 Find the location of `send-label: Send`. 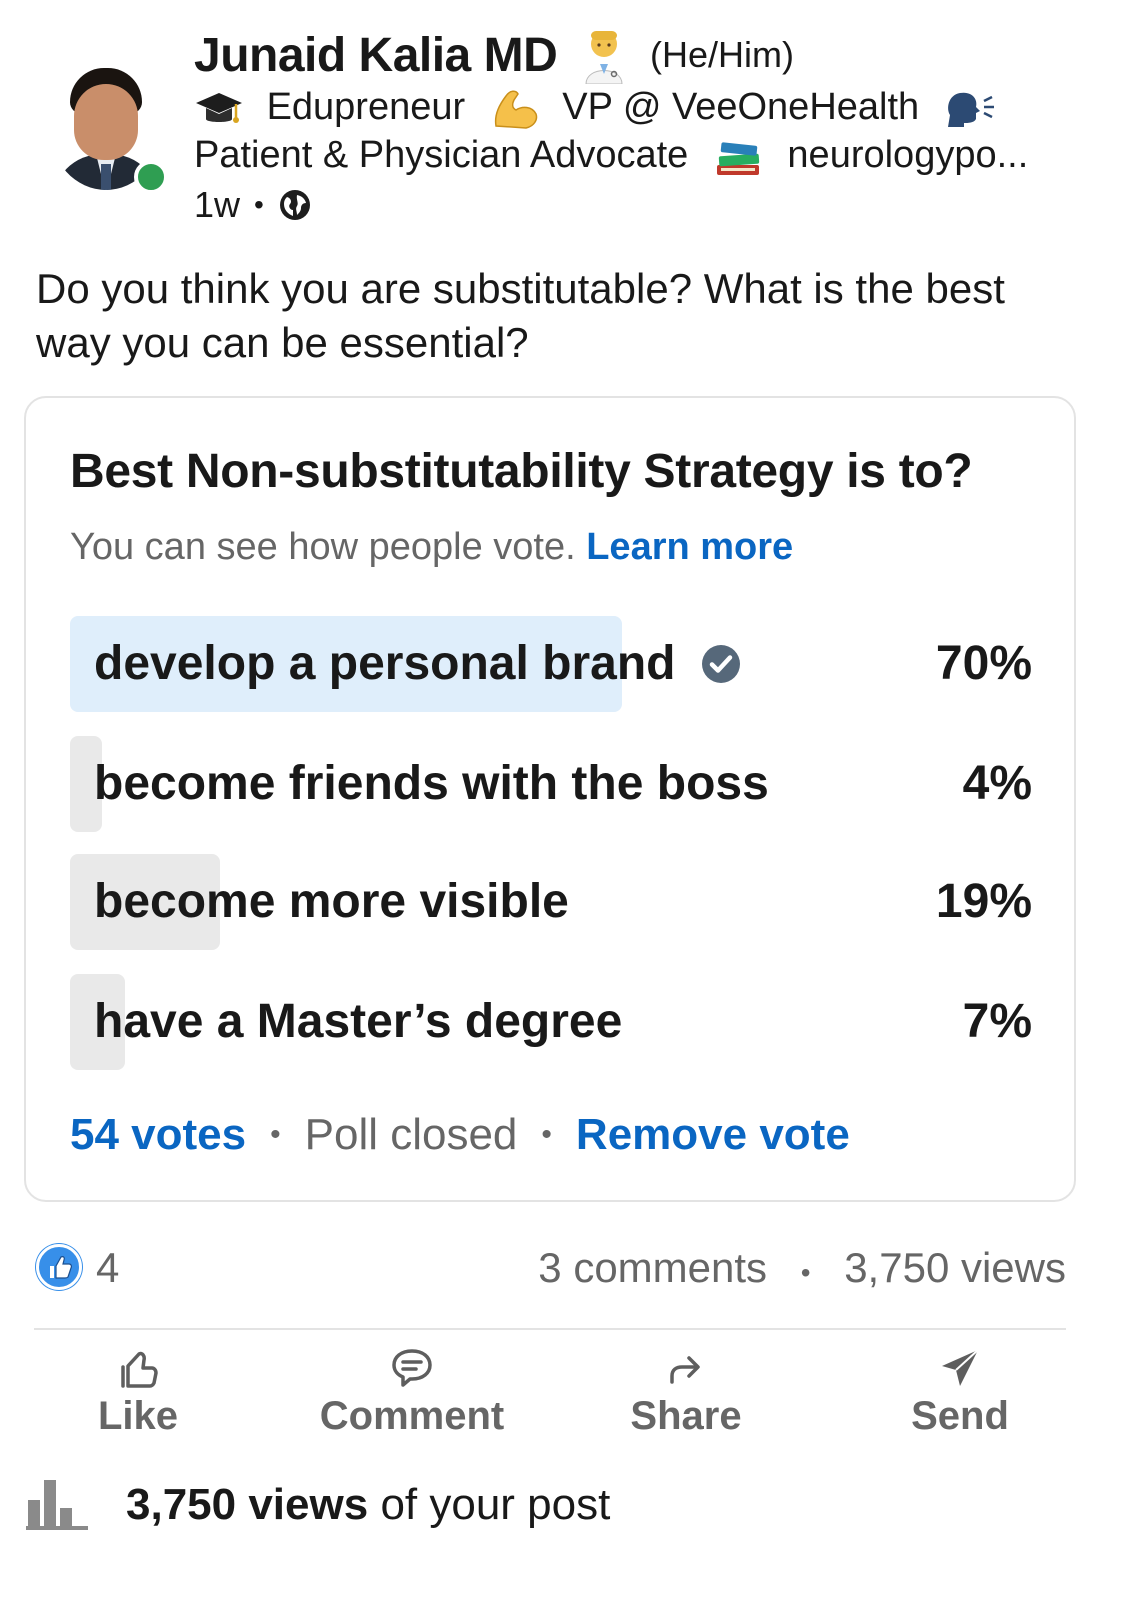

send-label: Send is located at coordinates (960, 1416).